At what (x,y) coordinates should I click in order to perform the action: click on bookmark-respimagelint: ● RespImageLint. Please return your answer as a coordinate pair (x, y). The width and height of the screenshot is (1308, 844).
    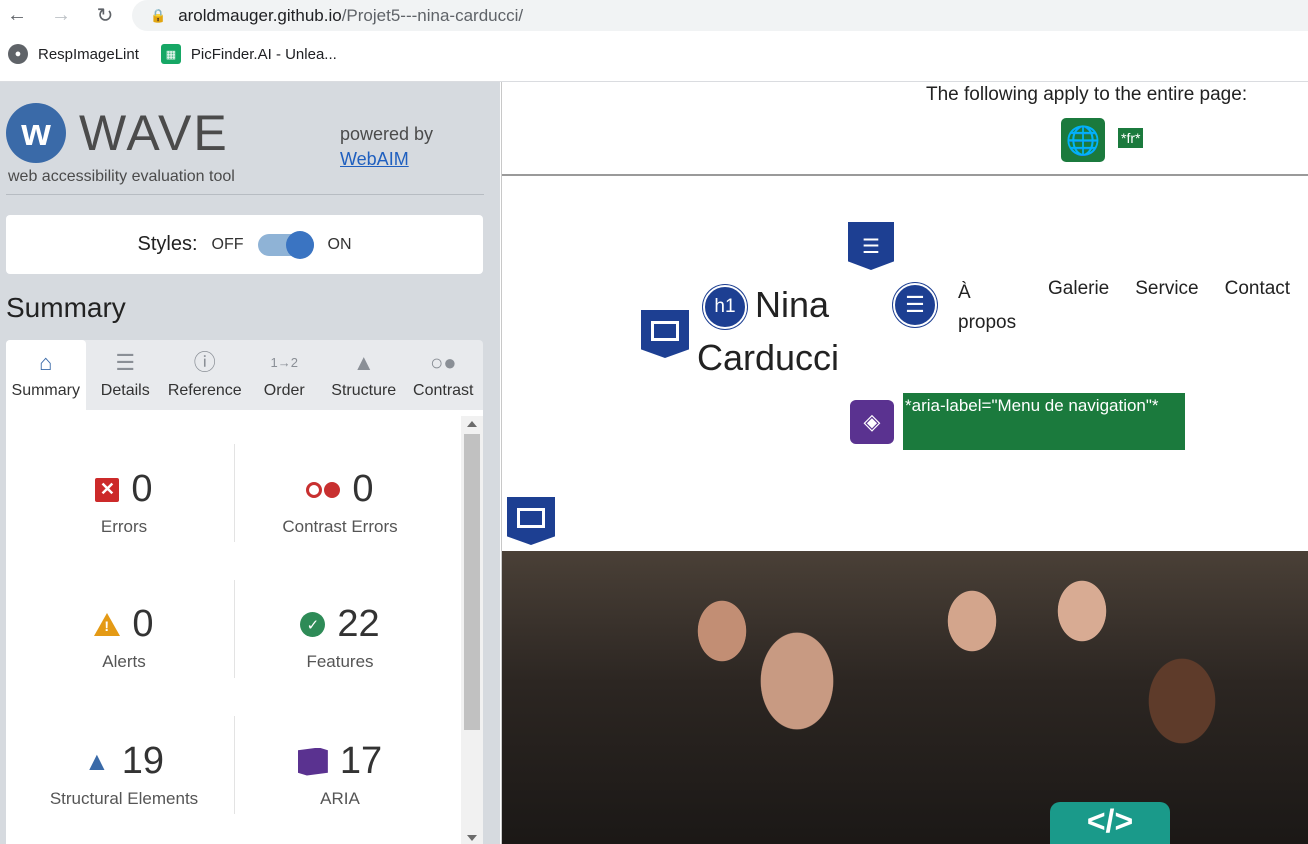
    Looking at the image, I should click on (73, 54).